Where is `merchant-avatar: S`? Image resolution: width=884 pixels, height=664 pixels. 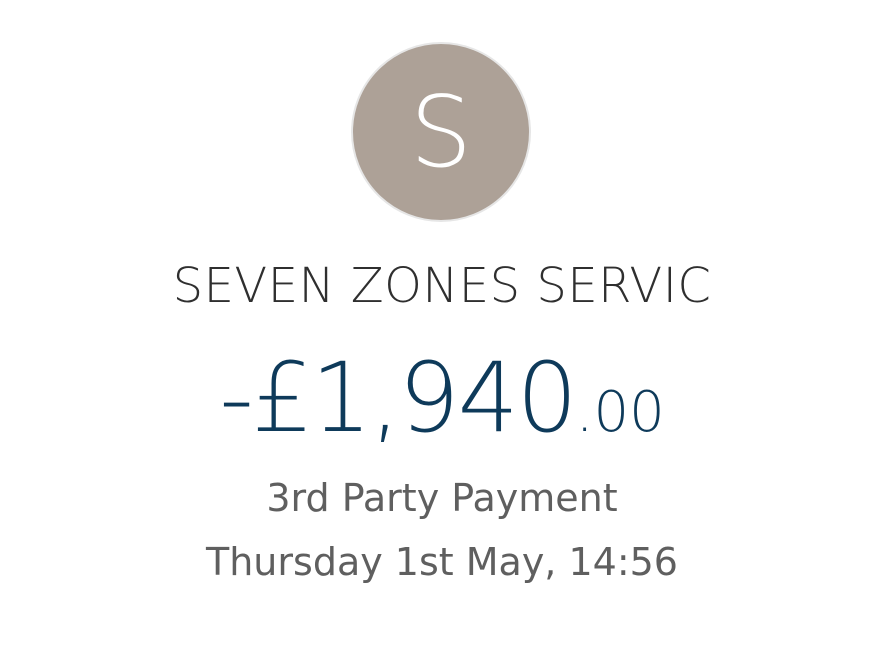
merchant-avatar: S is located at coordinates (441, 132).